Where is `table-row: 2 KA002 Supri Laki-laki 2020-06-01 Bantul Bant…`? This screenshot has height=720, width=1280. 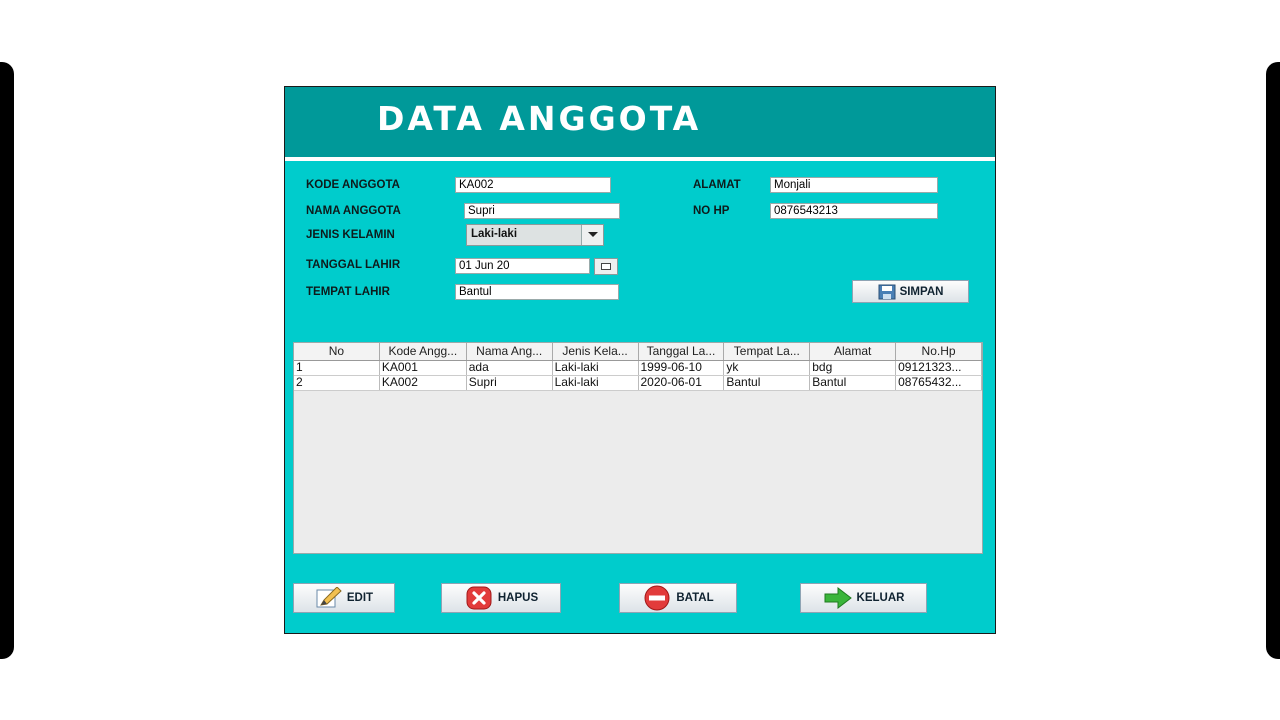 table-row: 2 KA002 Supri Laki-laki 2020-06-01 Bantul Bant… is located at coordinates (638, 383).